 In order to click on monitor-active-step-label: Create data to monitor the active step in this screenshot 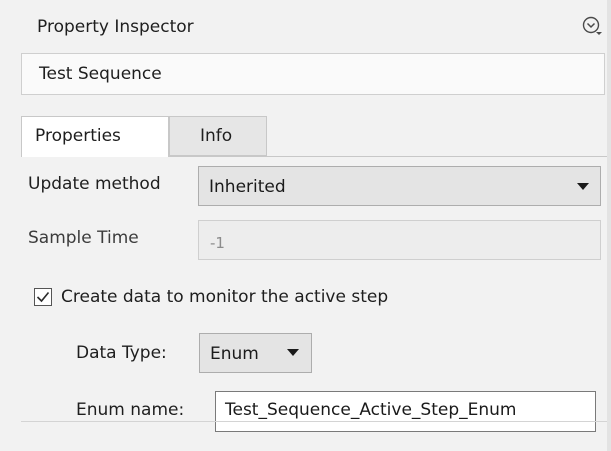, I will do `click(224, 297)`.